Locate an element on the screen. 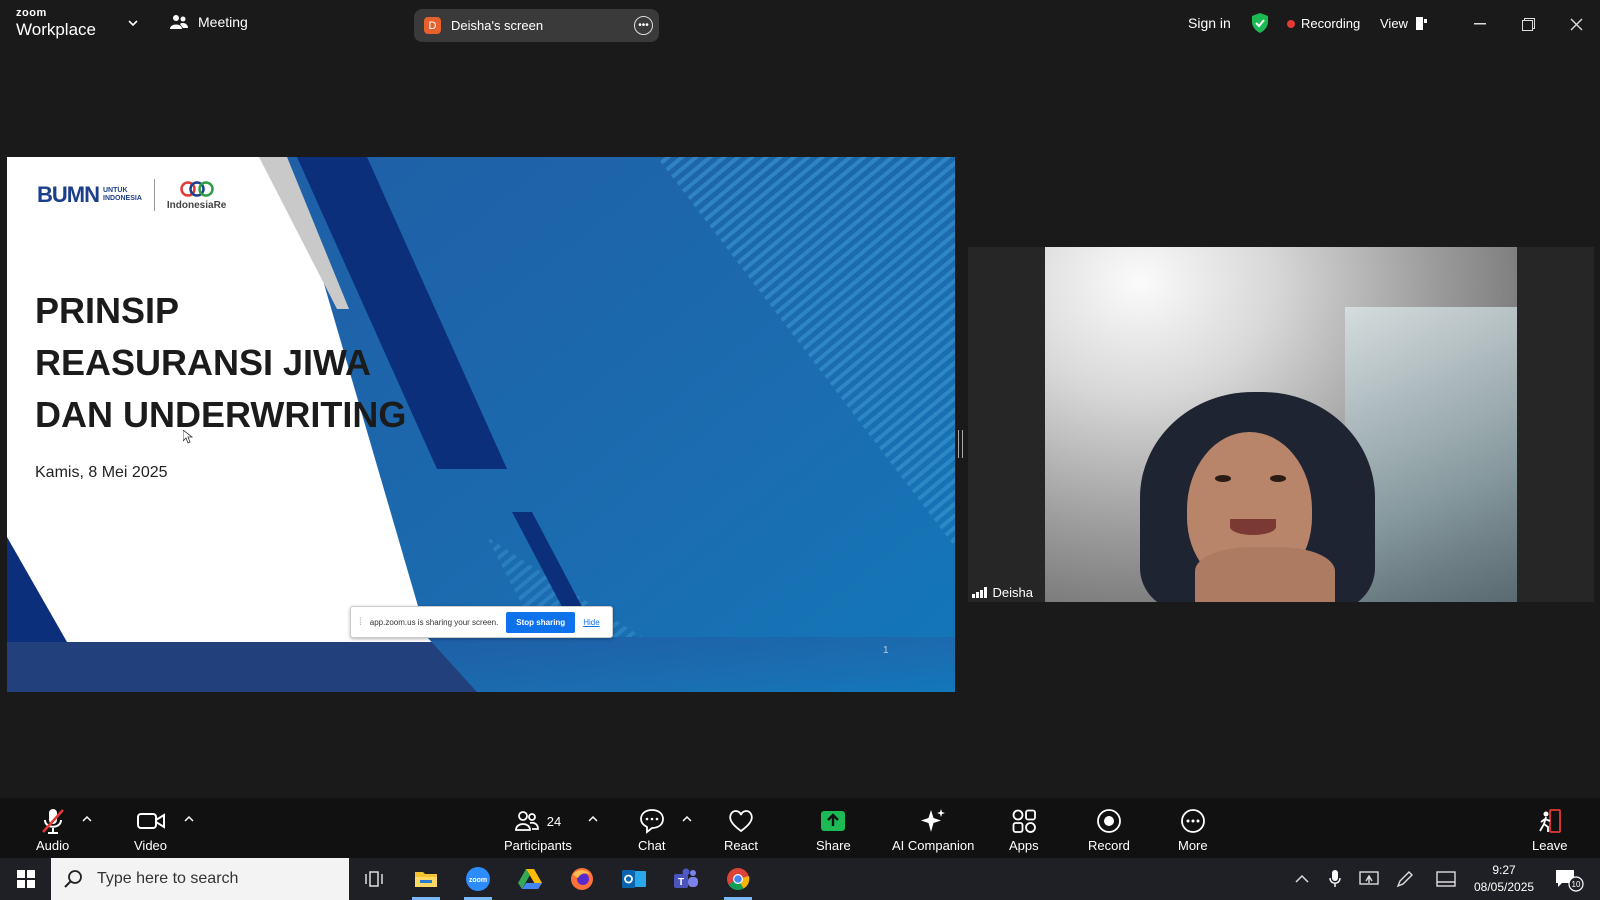  ai-companion-label: AI Companion is located at coordinates (933, 845).